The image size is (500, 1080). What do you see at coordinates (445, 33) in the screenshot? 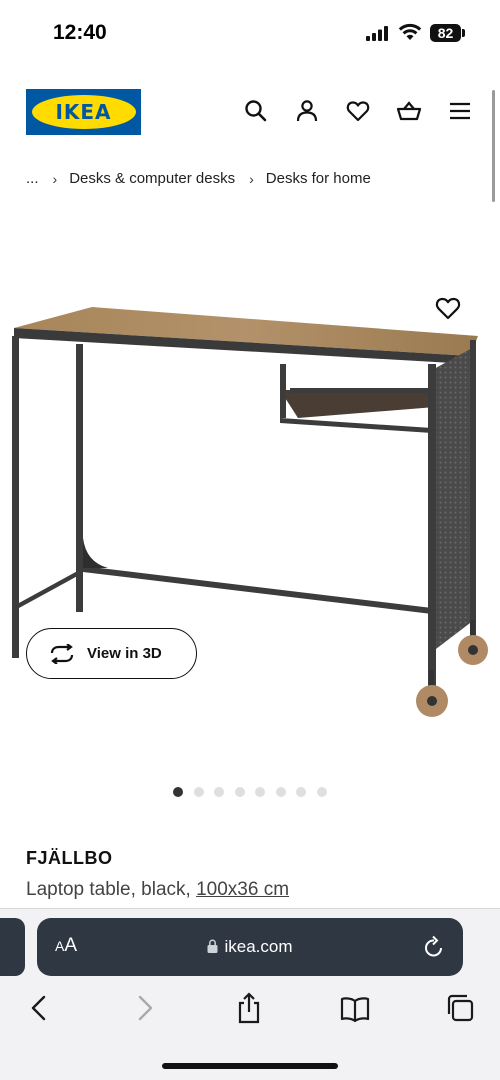
I see `battery-level: 82` at bounding box center [445, 33].